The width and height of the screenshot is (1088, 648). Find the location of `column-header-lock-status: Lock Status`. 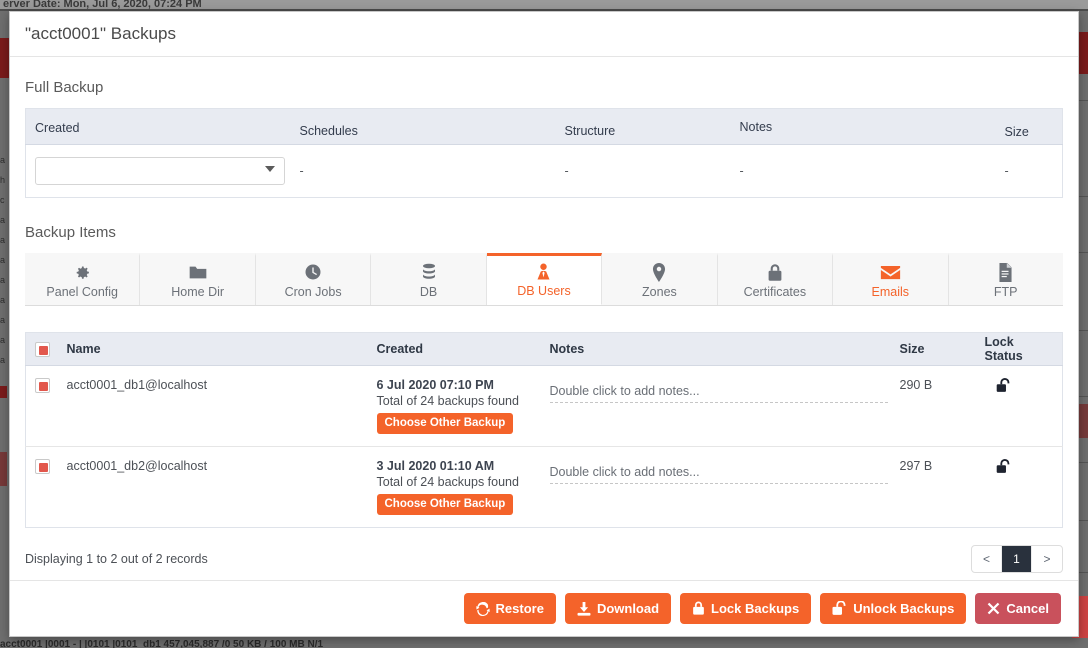

column-header-lock-status: Lock Status is located at coordinates (1019, 349).